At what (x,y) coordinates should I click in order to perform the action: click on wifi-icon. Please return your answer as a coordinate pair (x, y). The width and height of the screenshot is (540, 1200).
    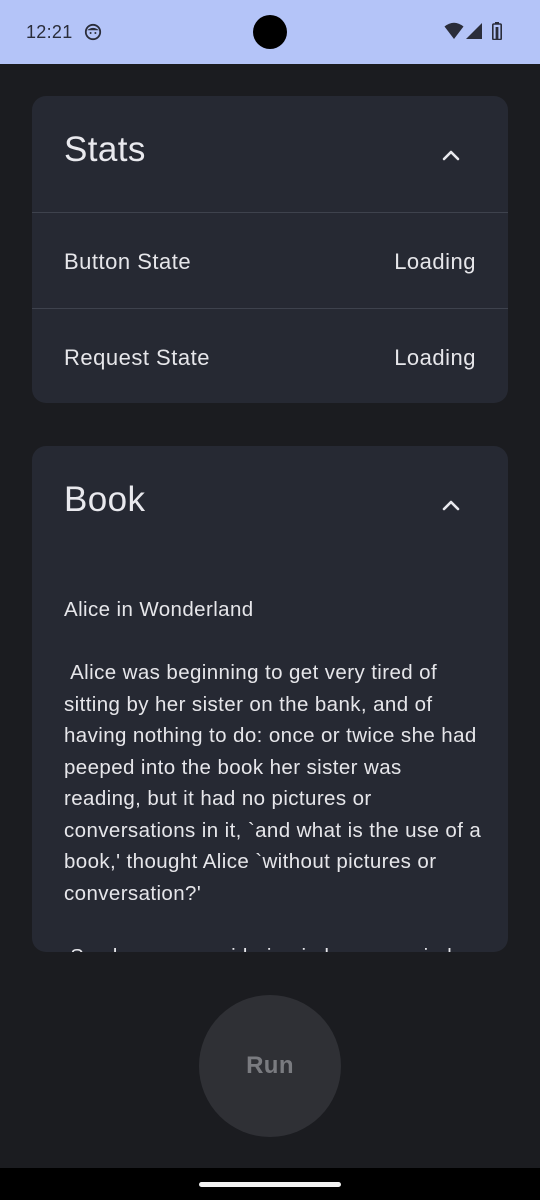
    Looking at the image, I should click on (454, 30).